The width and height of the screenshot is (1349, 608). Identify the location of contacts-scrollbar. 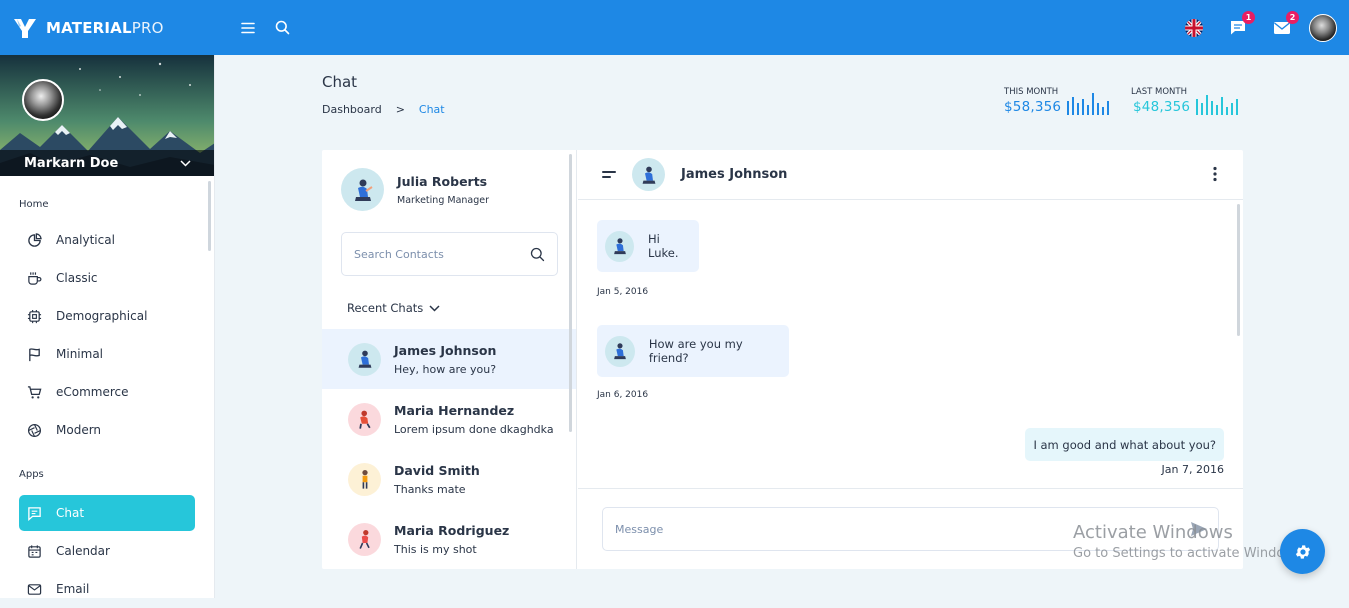
(570, 293).